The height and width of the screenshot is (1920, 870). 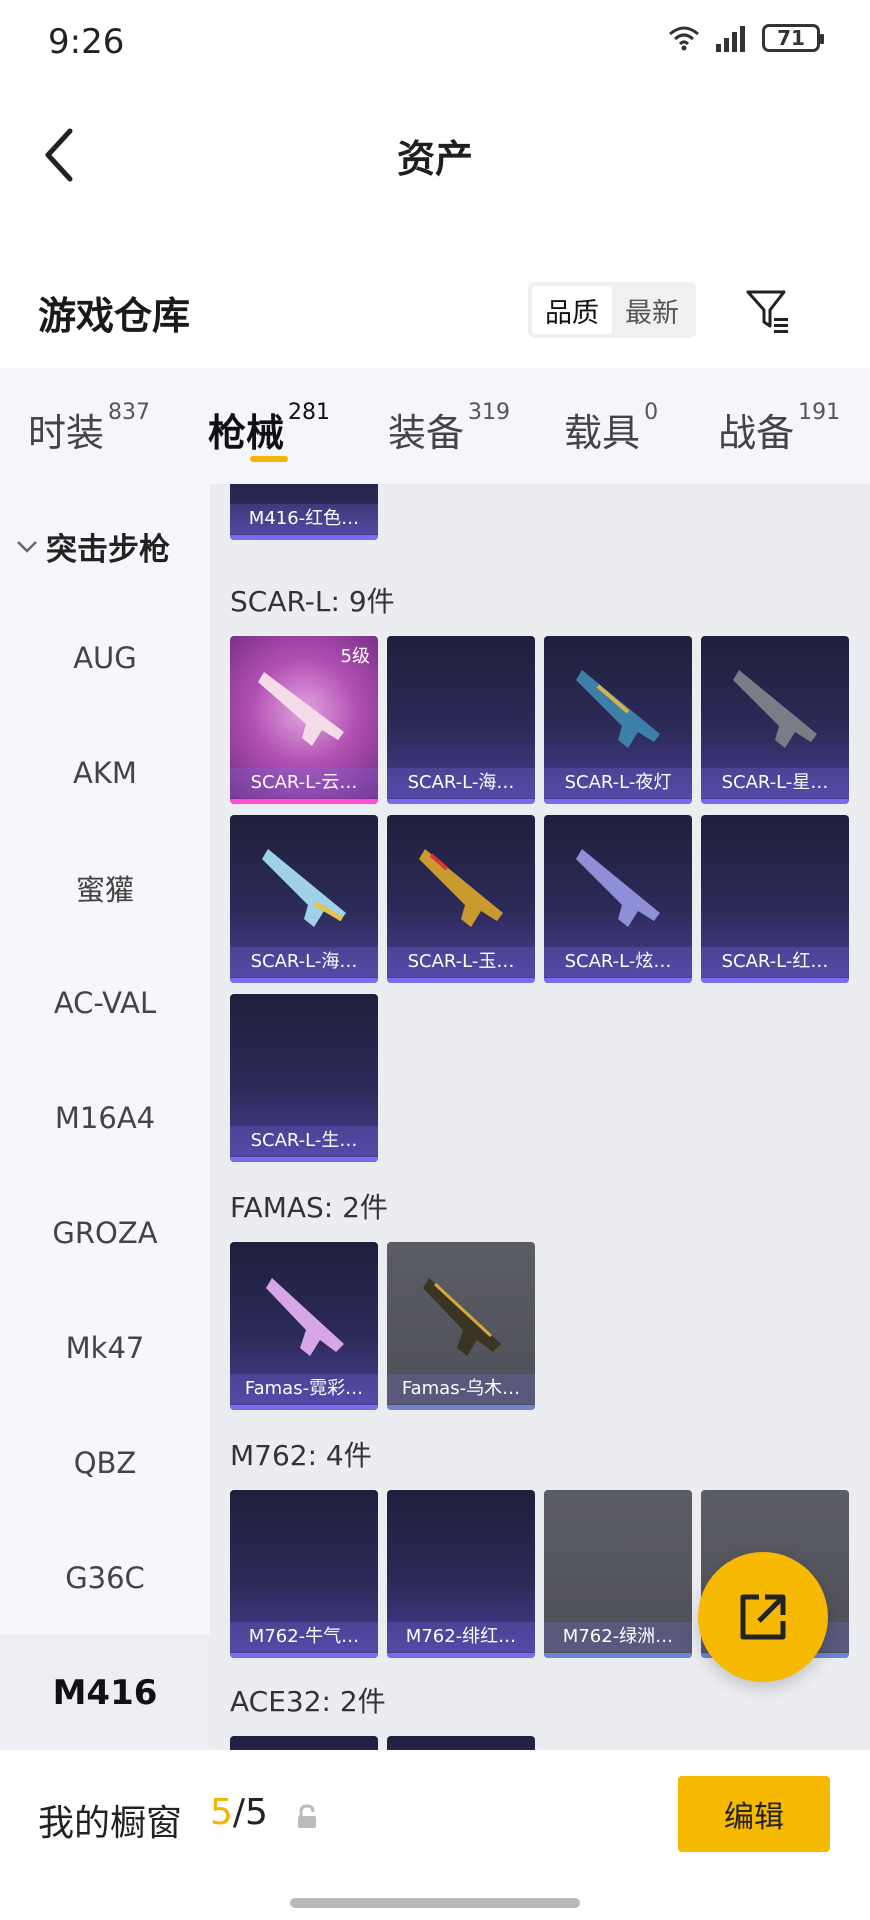 What do you see at coordinates (652, 310) in the screenshot?
I see `sort-option-latest: 最新` at bounding box center [652, 310].